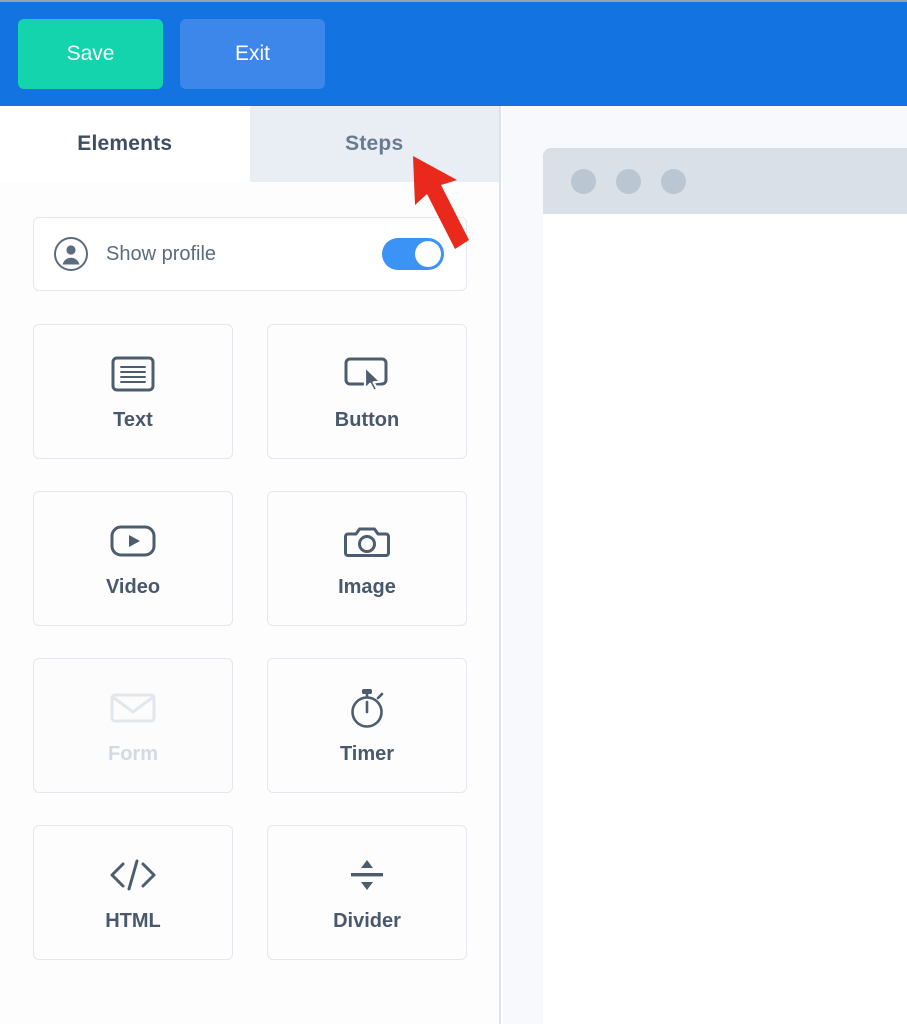 This screenshot has height=1024, width=907. What do you see at coordinates (367, 754) in the screenshot?
I see `element-label-timer: Timer` at bounding box center [367, 754].